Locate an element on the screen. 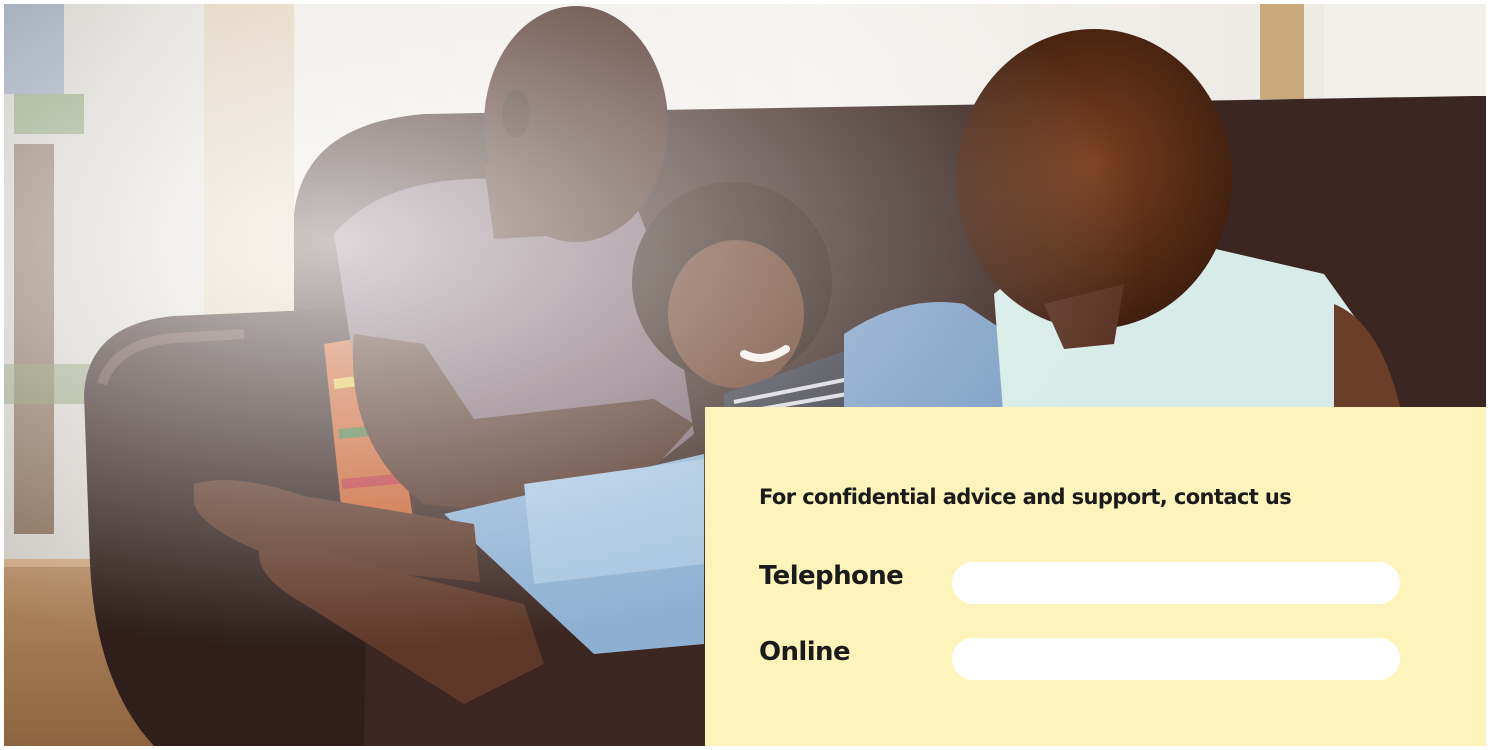 Image resolution: width=1496 pixels, height=750 pixels. telephone-field is located at coordinates (1176, 583).